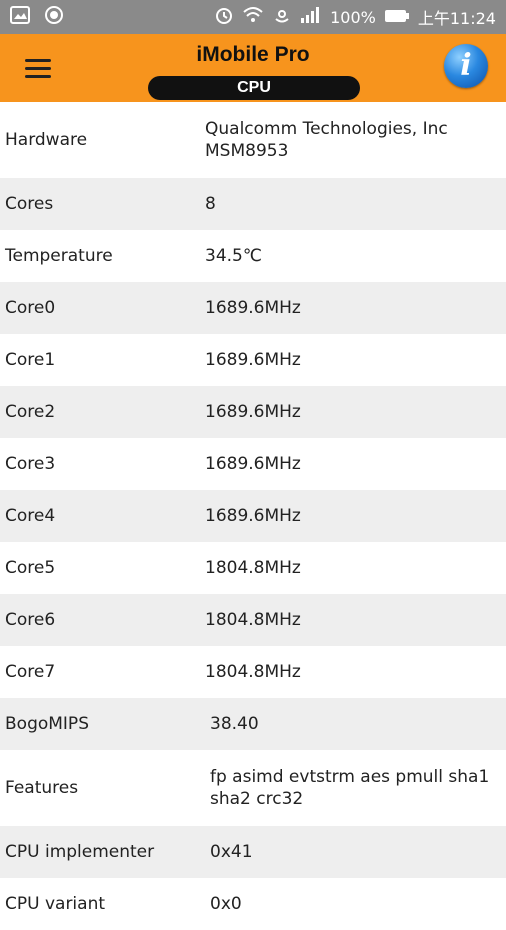 The height and width of the screenshot is (930, 506). What do you see at coordinates (30, 516) in the screenshot?
I see `row-label: Core4` at bounding box center [30, 516].